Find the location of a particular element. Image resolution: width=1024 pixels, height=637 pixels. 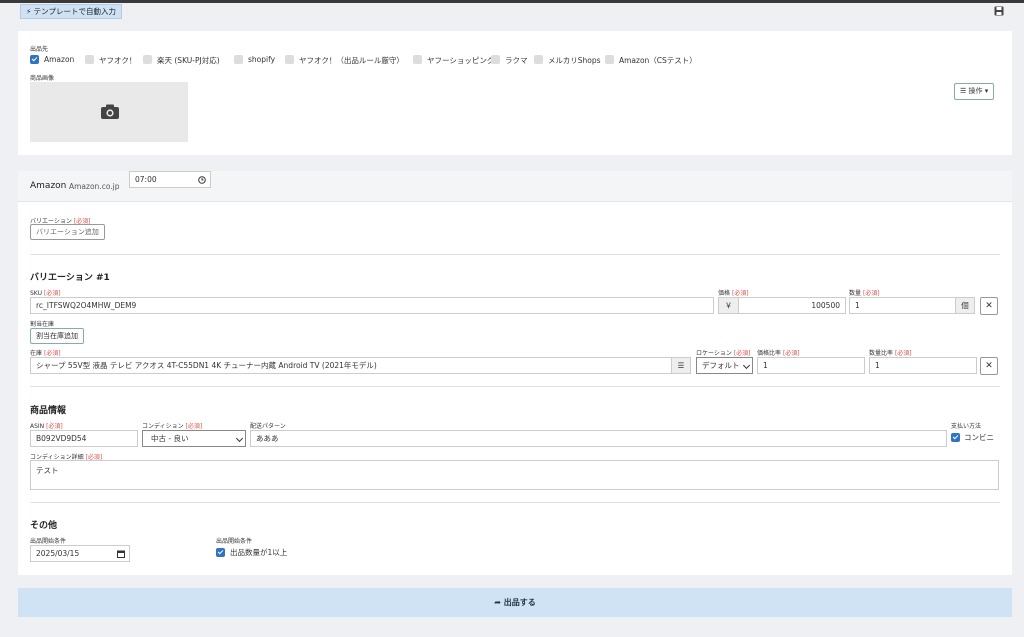

dest-rakuten-checkbox is located at coordinates (147, 59).